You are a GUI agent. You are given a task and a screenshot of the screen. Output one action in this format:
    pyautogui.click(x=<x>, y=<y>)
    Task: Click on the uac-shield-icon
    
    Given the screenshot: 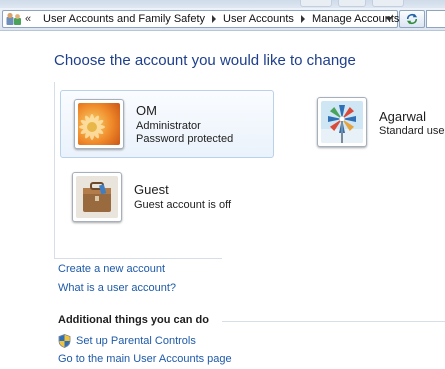 What is the action you would take?
    pyautogui.click(x=64, y=341)
    